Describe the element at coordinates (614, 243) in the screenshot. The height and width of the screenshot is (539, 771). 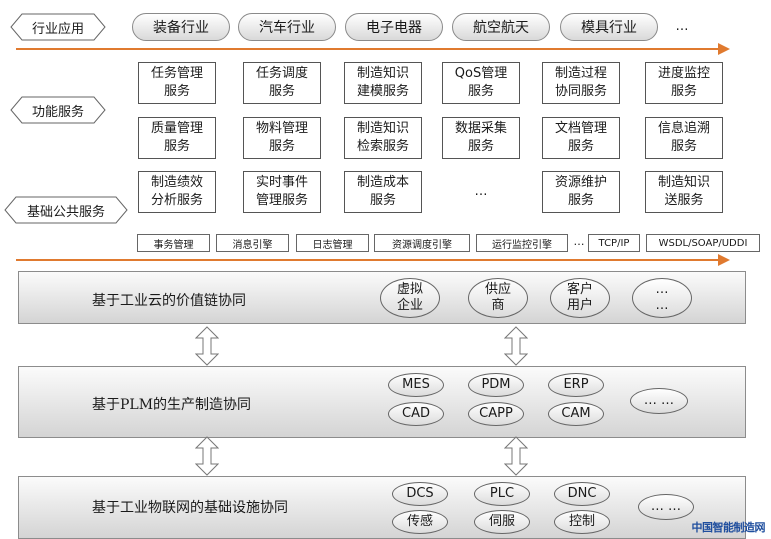
I see `engine-box: TCP/IP` at that location.